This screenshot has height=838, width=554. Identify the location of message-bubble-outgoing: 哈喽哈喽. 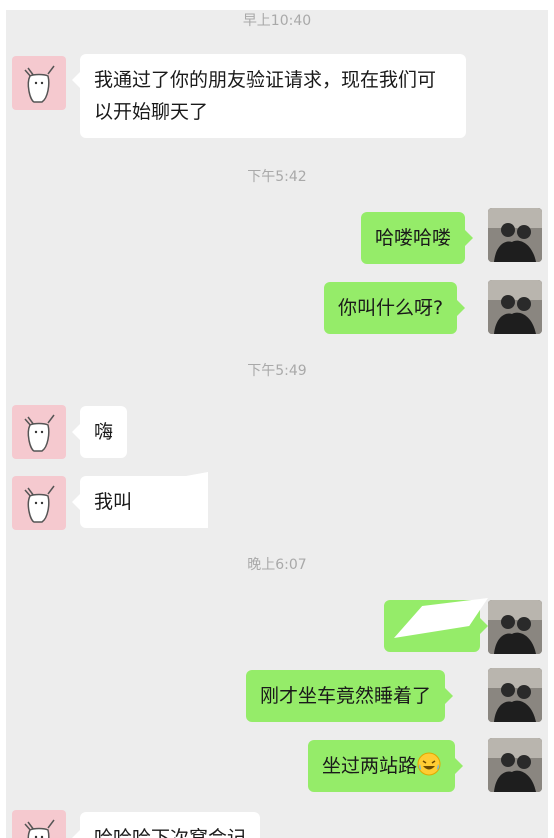
(417, 238).